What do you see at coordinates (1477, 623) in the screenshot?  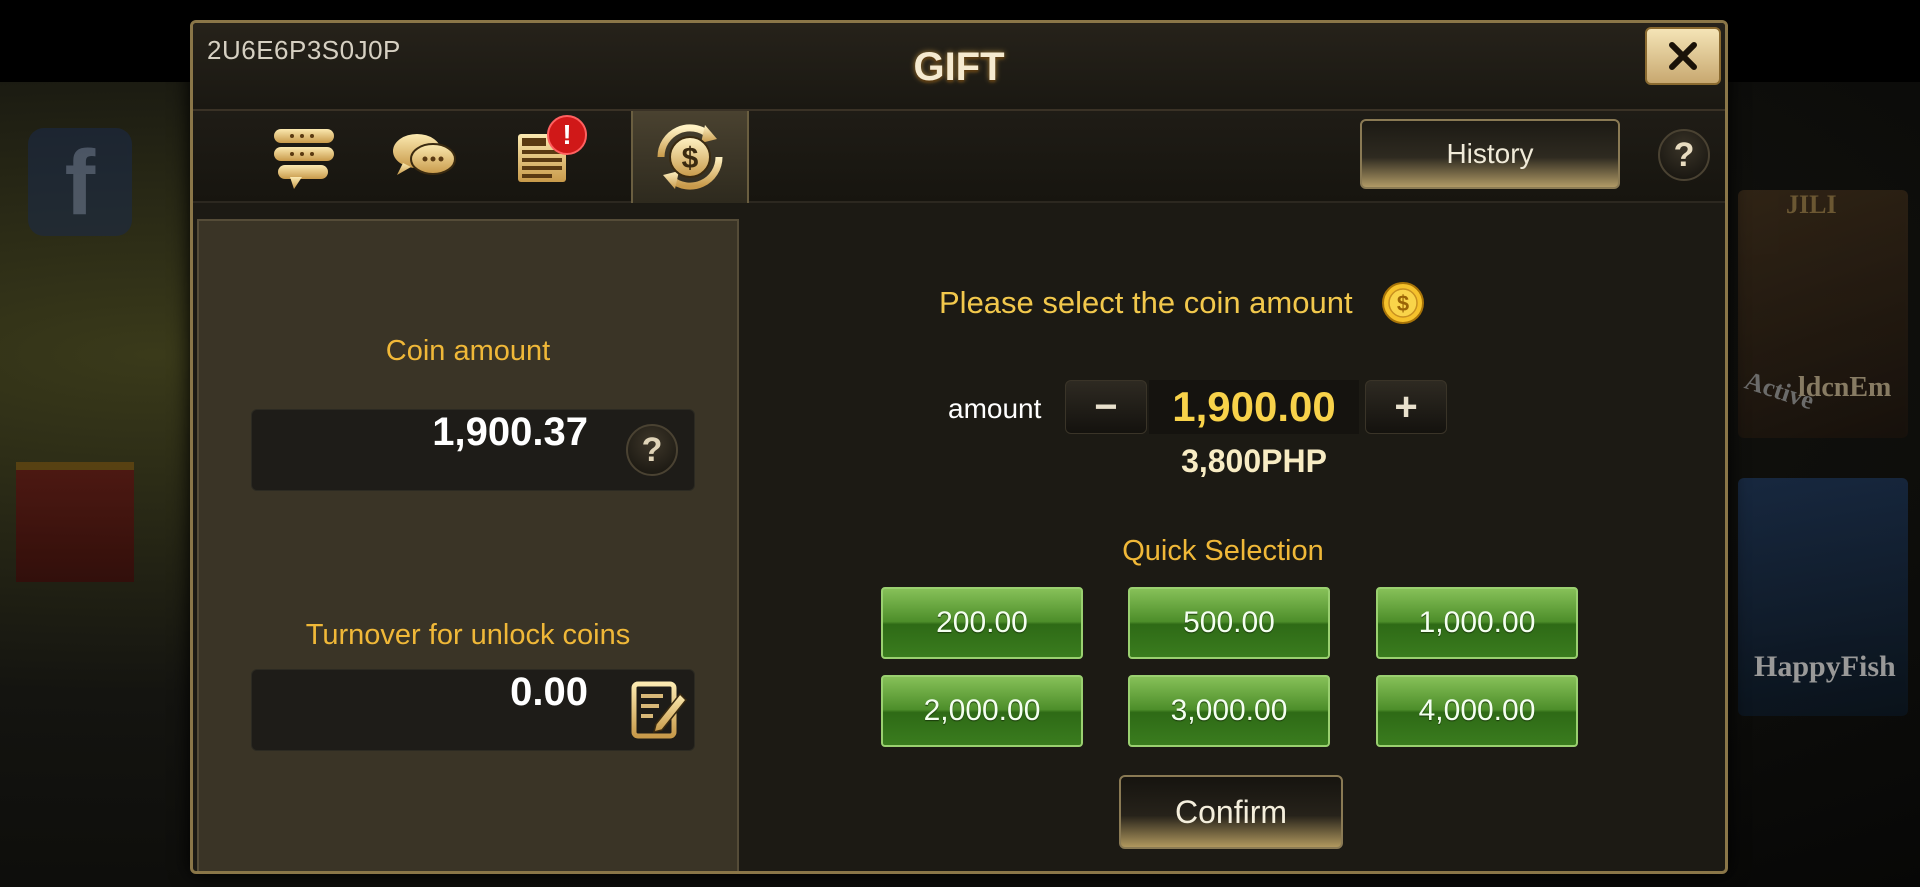 I see `quick-select-1000: 1,000.00` at bounding box center [1477, 623].